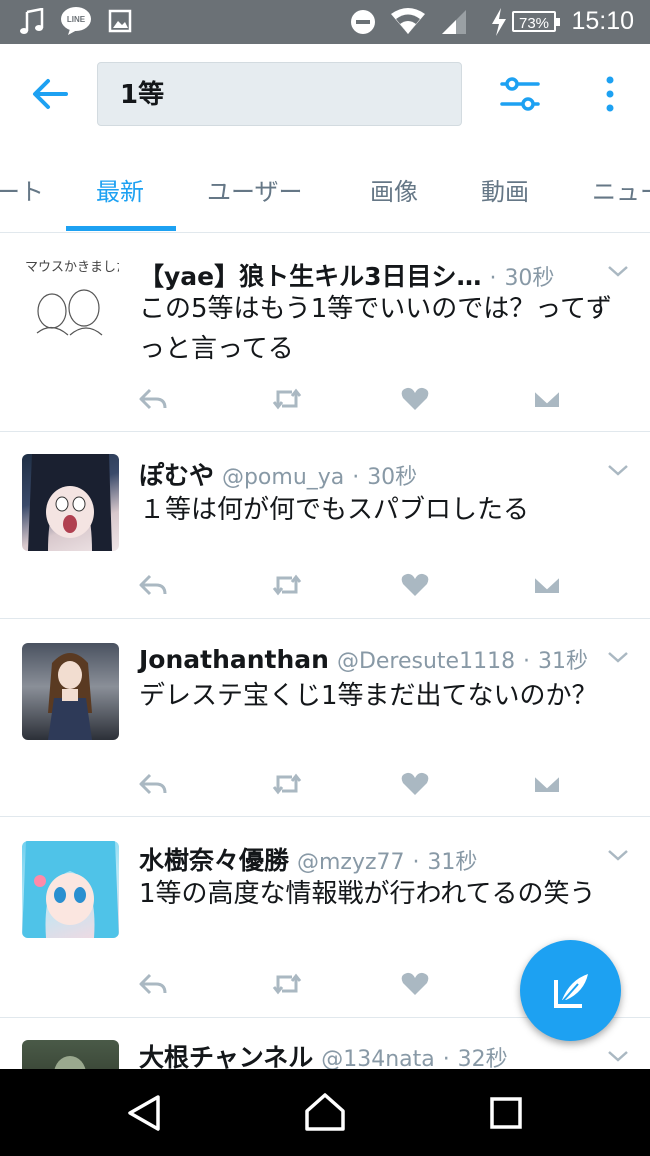 The height and width of the screenshot is (1156, 650). Describe the element at coordinates (121, 228) in the screenshot. I see `active-tab-indicator` at that location.